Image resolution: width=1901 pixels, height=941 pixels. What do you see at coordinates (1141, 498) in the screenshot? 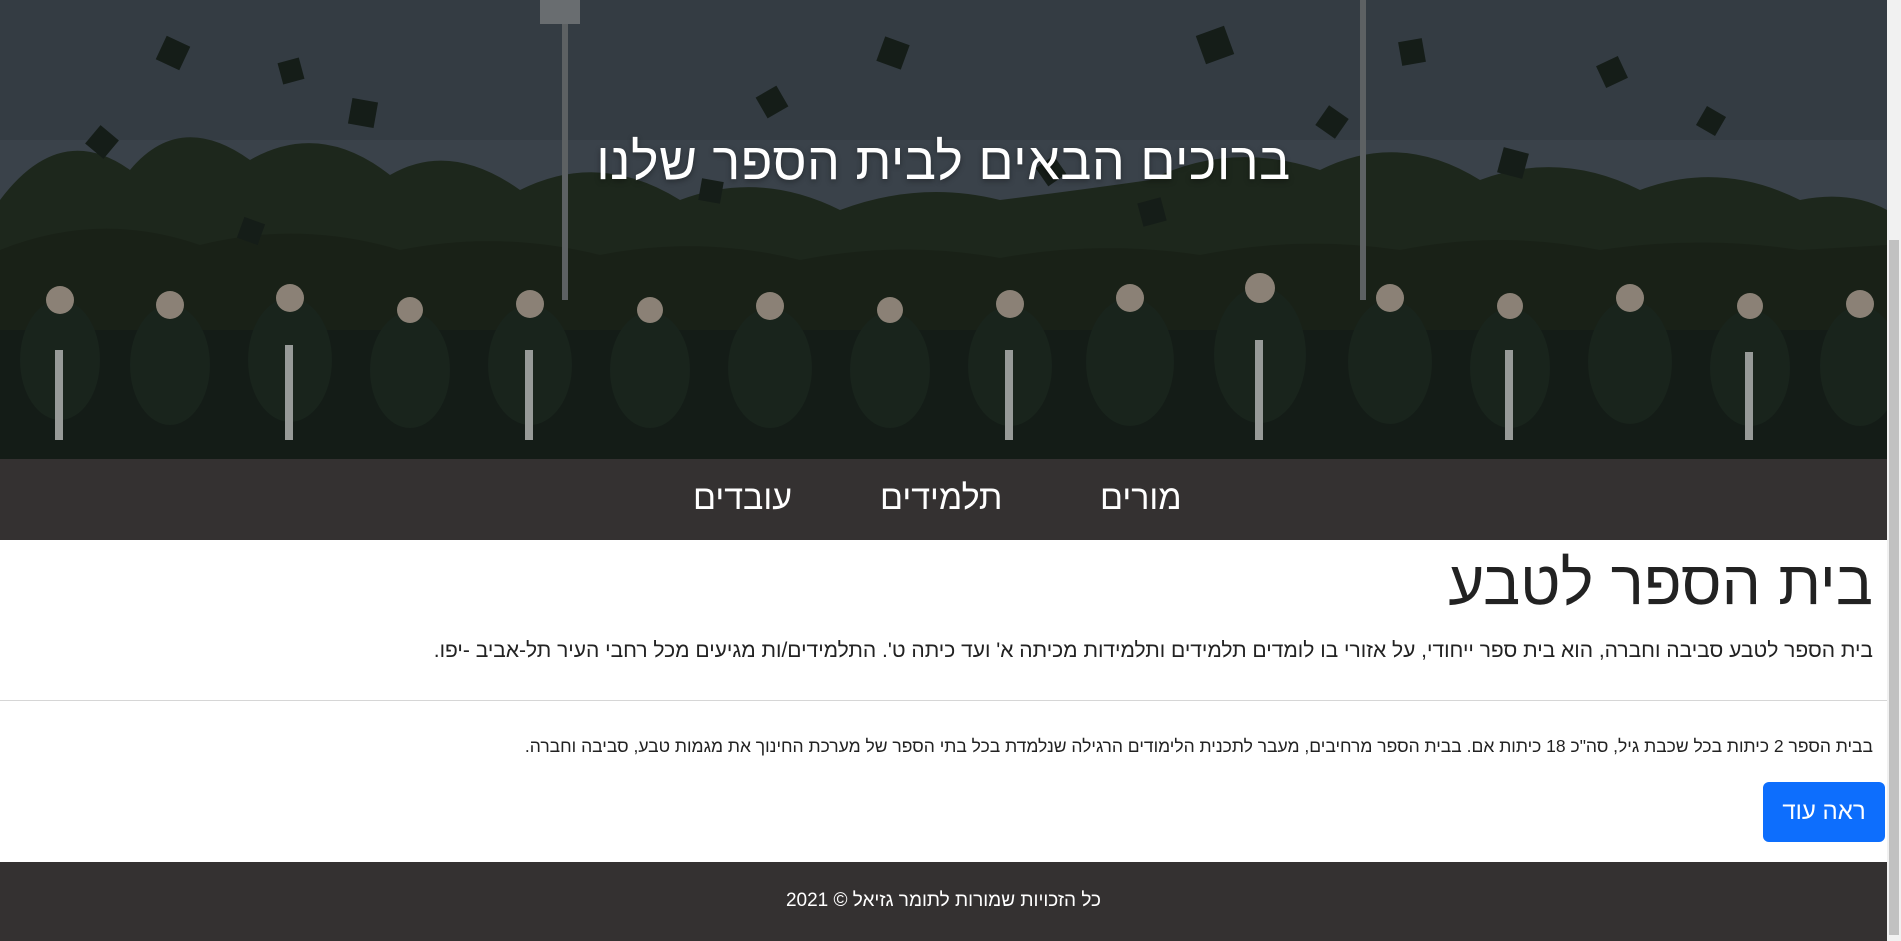
I see `nav-item-teachers: מורים` at bounding box center [1141, 498].